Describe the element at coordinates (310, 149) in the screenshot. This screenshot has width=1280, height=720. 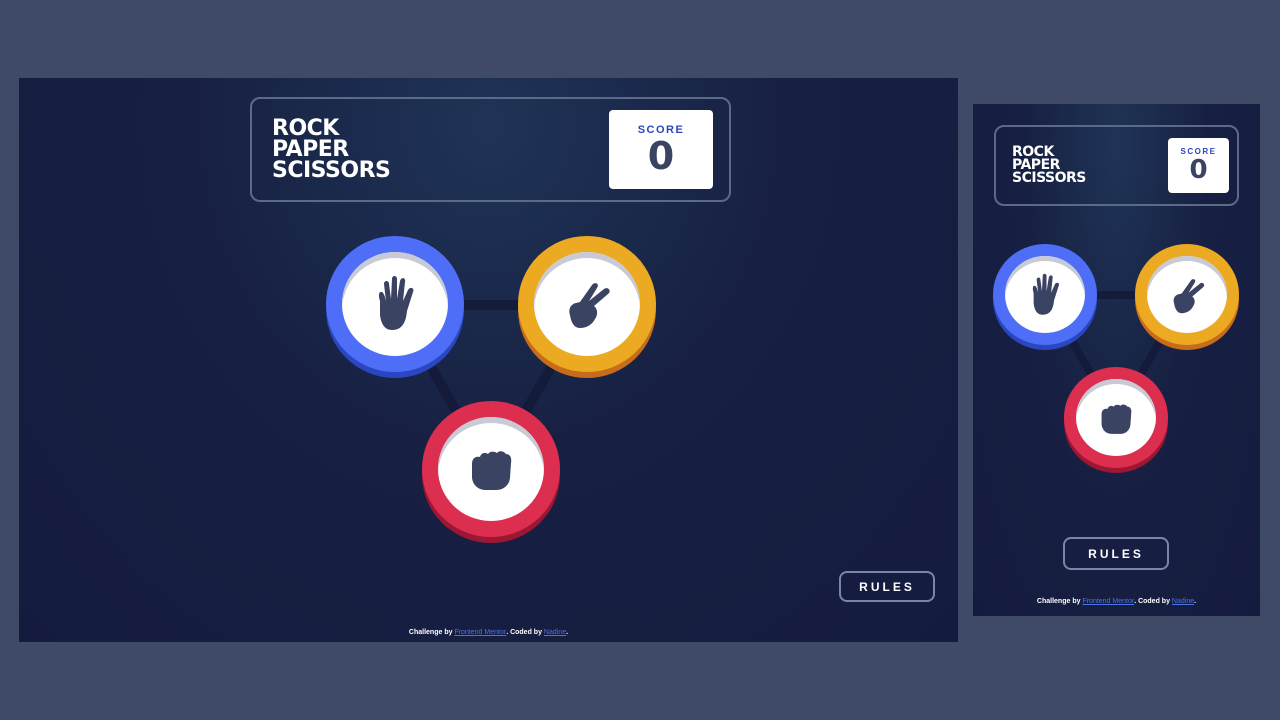
I see `title-line-paper: PAPER` at that location.